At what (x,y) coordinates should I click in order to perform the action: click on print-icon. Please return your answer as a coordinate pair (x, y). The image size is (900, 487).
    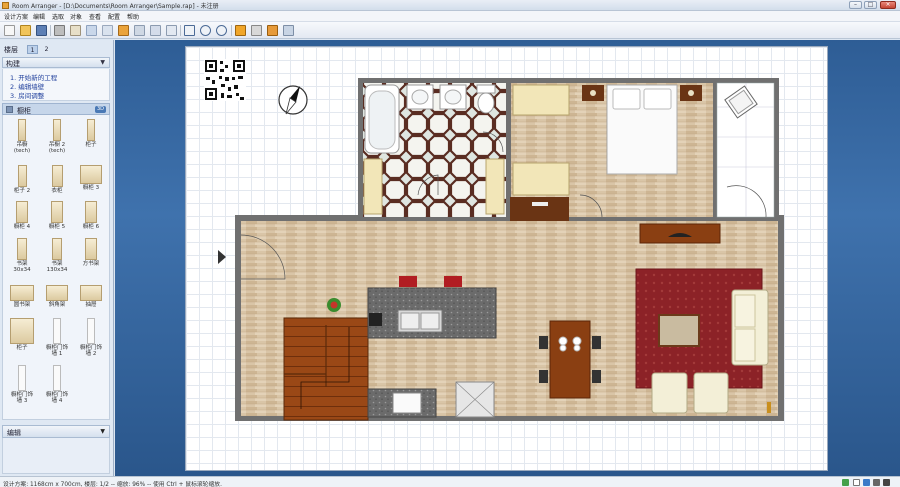
    Looking at the image, I should click on (59, 30).